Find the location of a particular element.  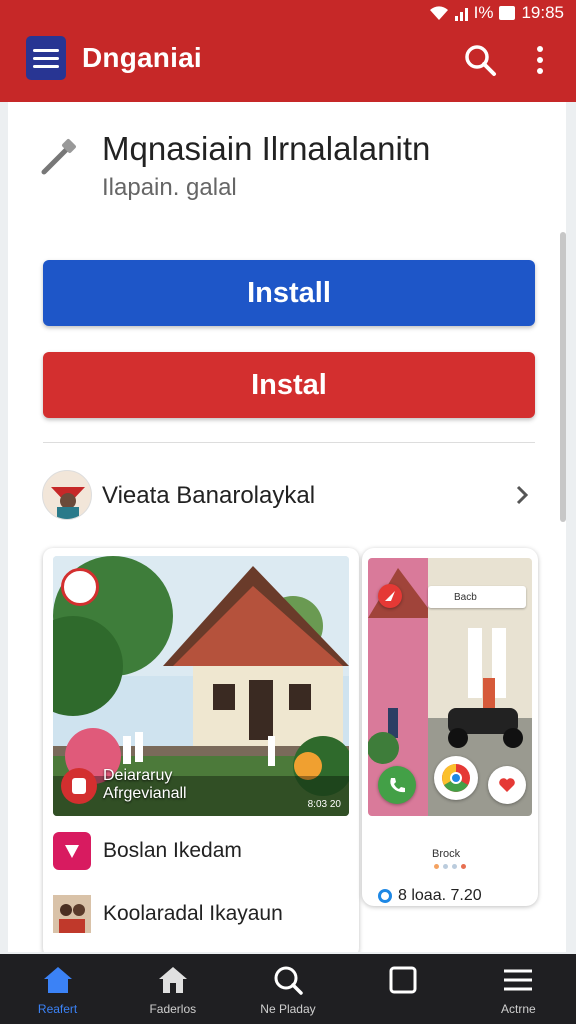

status-bar: I% 19:85 is located at coordinates (496, 13).